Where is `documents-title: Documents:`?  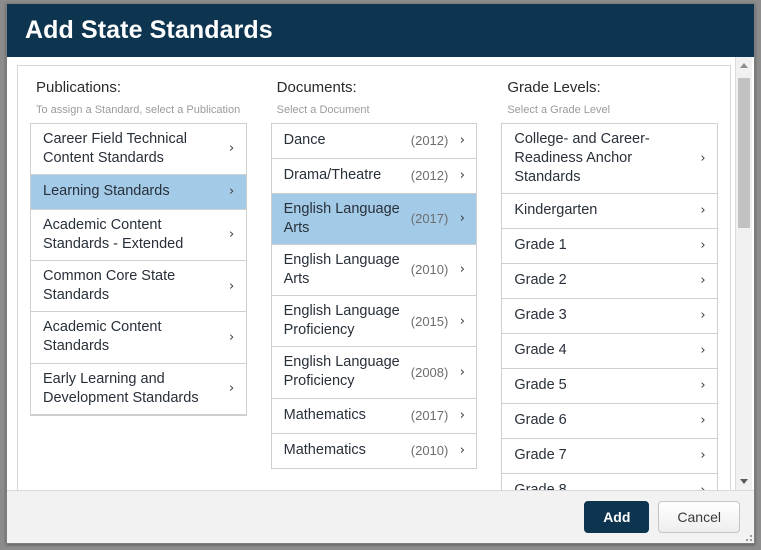
documents-title: Documents: is located at coordinates (316, 87).